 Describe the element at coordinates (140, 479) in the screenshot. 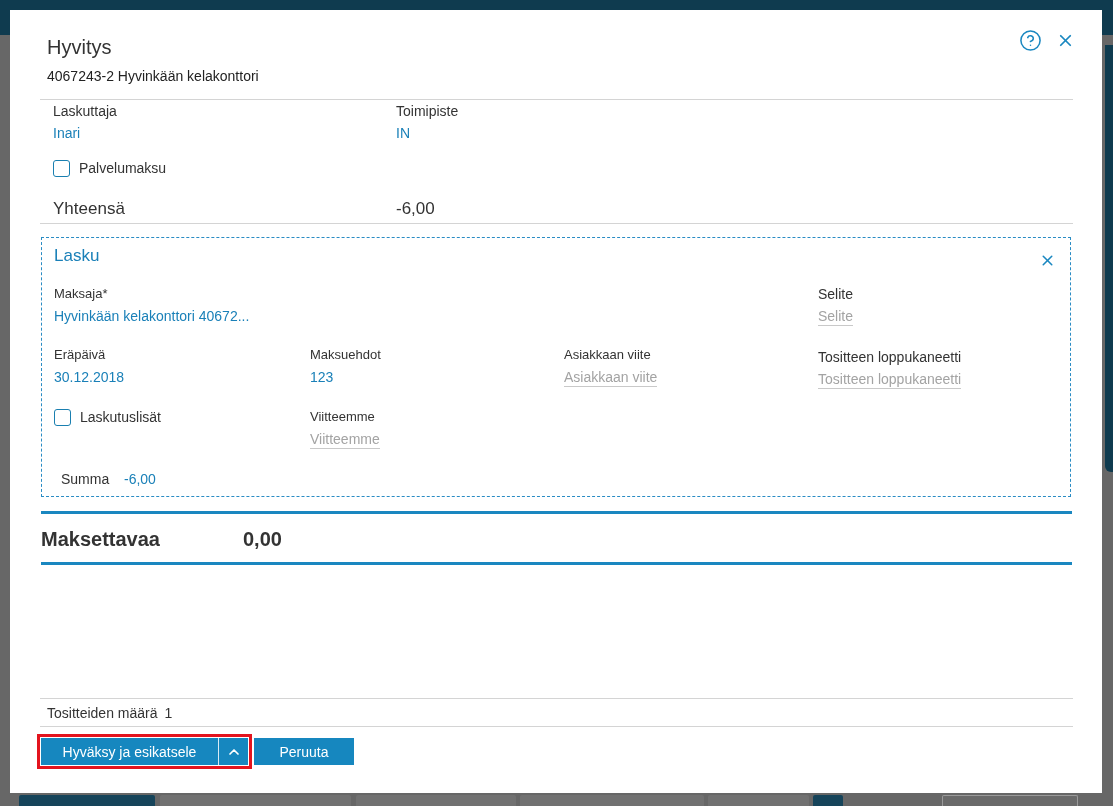

I see `sum-value: -6,00` at that location.